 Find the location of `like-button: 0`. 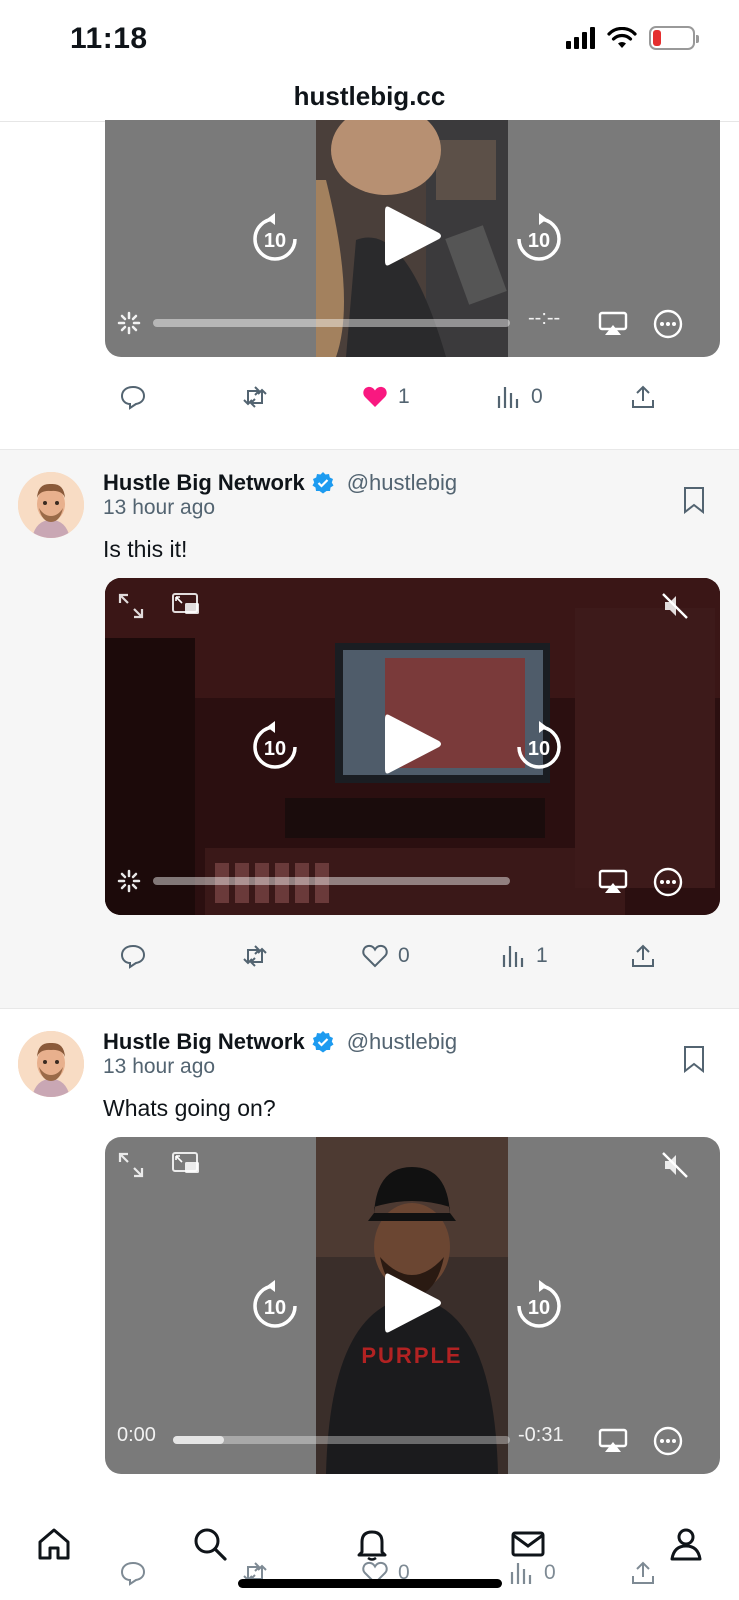

like-button: 0 is located at coordinates (386, 956).